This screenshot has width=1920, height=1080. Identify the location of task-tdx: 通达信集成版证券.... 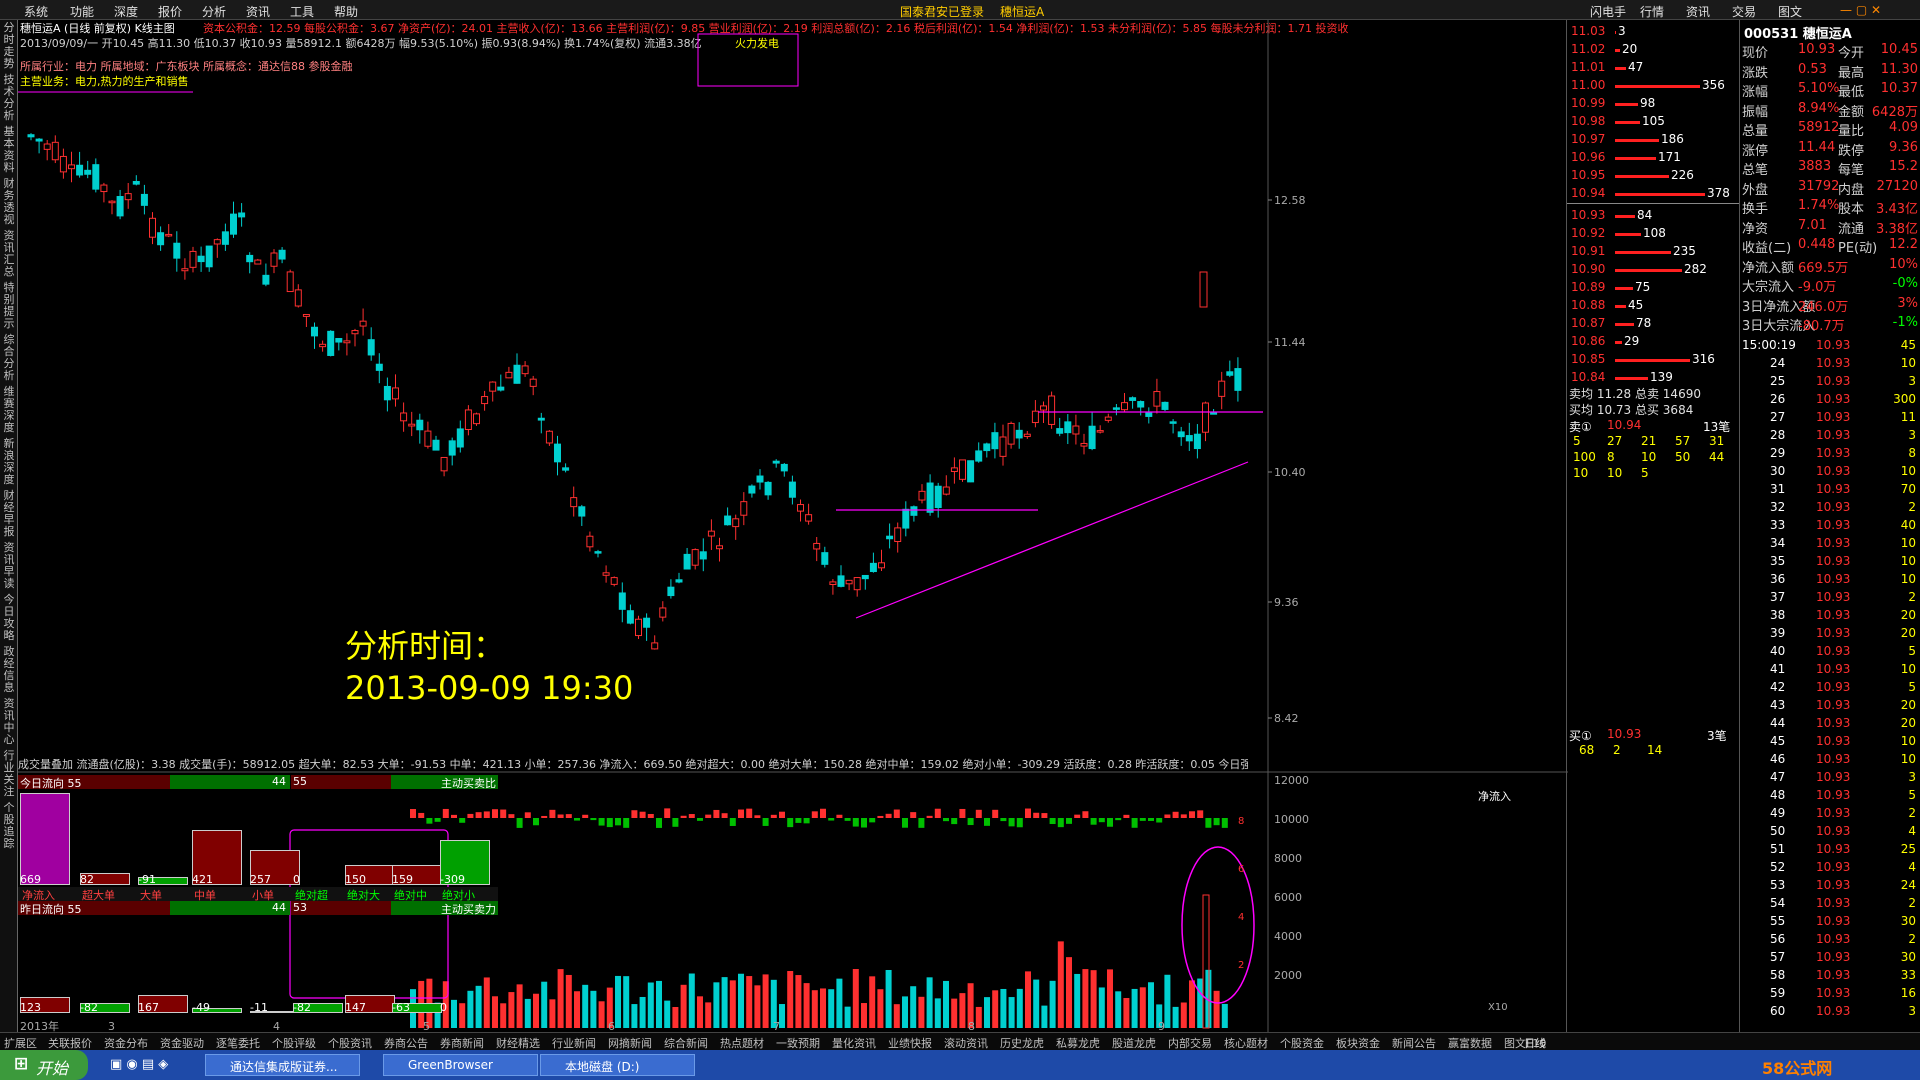
(282, 1065).